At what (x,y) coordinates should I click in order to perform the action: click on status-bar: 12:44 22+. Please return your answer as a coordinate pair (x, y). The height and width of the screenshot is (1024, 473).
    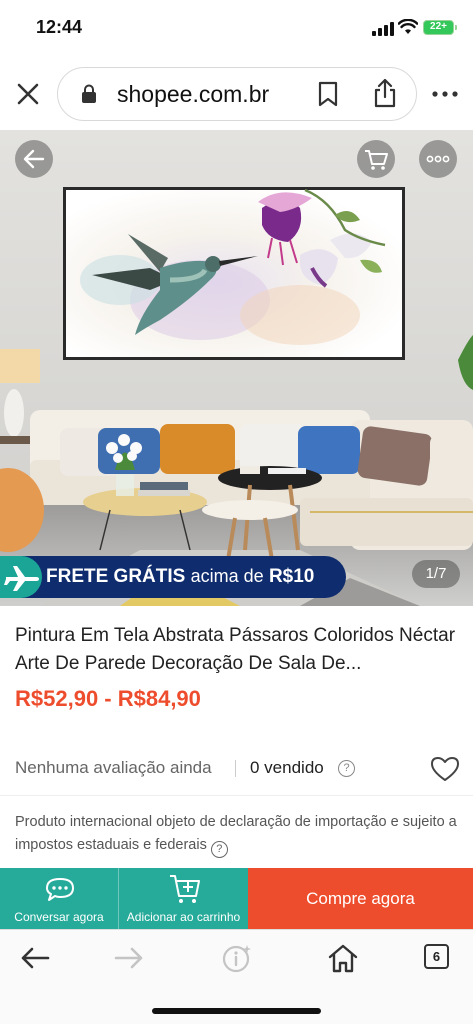
    Looking at the image, I should click on (236, 29).